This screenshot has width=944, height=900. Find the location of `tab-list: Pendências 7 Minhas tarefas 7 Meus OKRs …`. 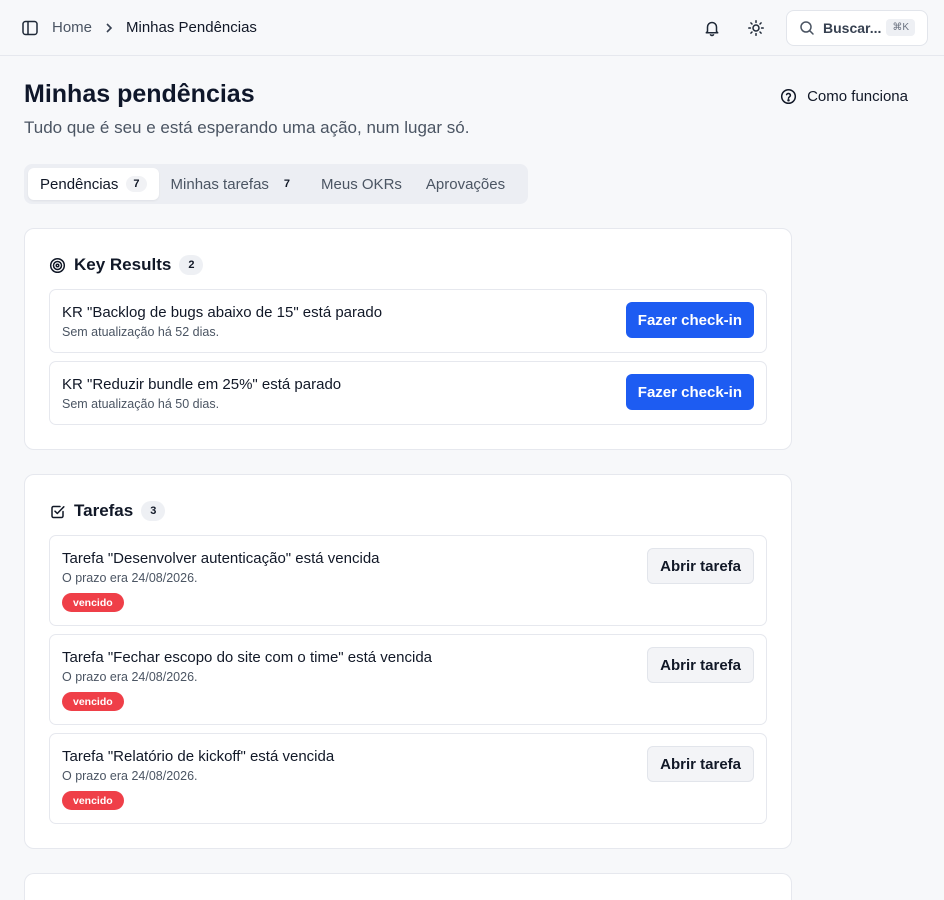

tab-list: Pendências 7 Minhas tarefas 7 Meus OKRs … is located at coordinates (276, 184).